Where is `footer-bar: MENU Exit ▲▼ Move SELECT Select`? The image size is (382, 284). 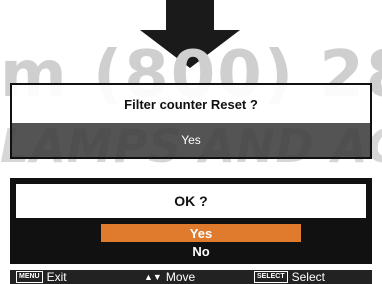 footer-bar: MENU Exit ▲▼ Move SELECT Select is located at coordinates (191, 277).